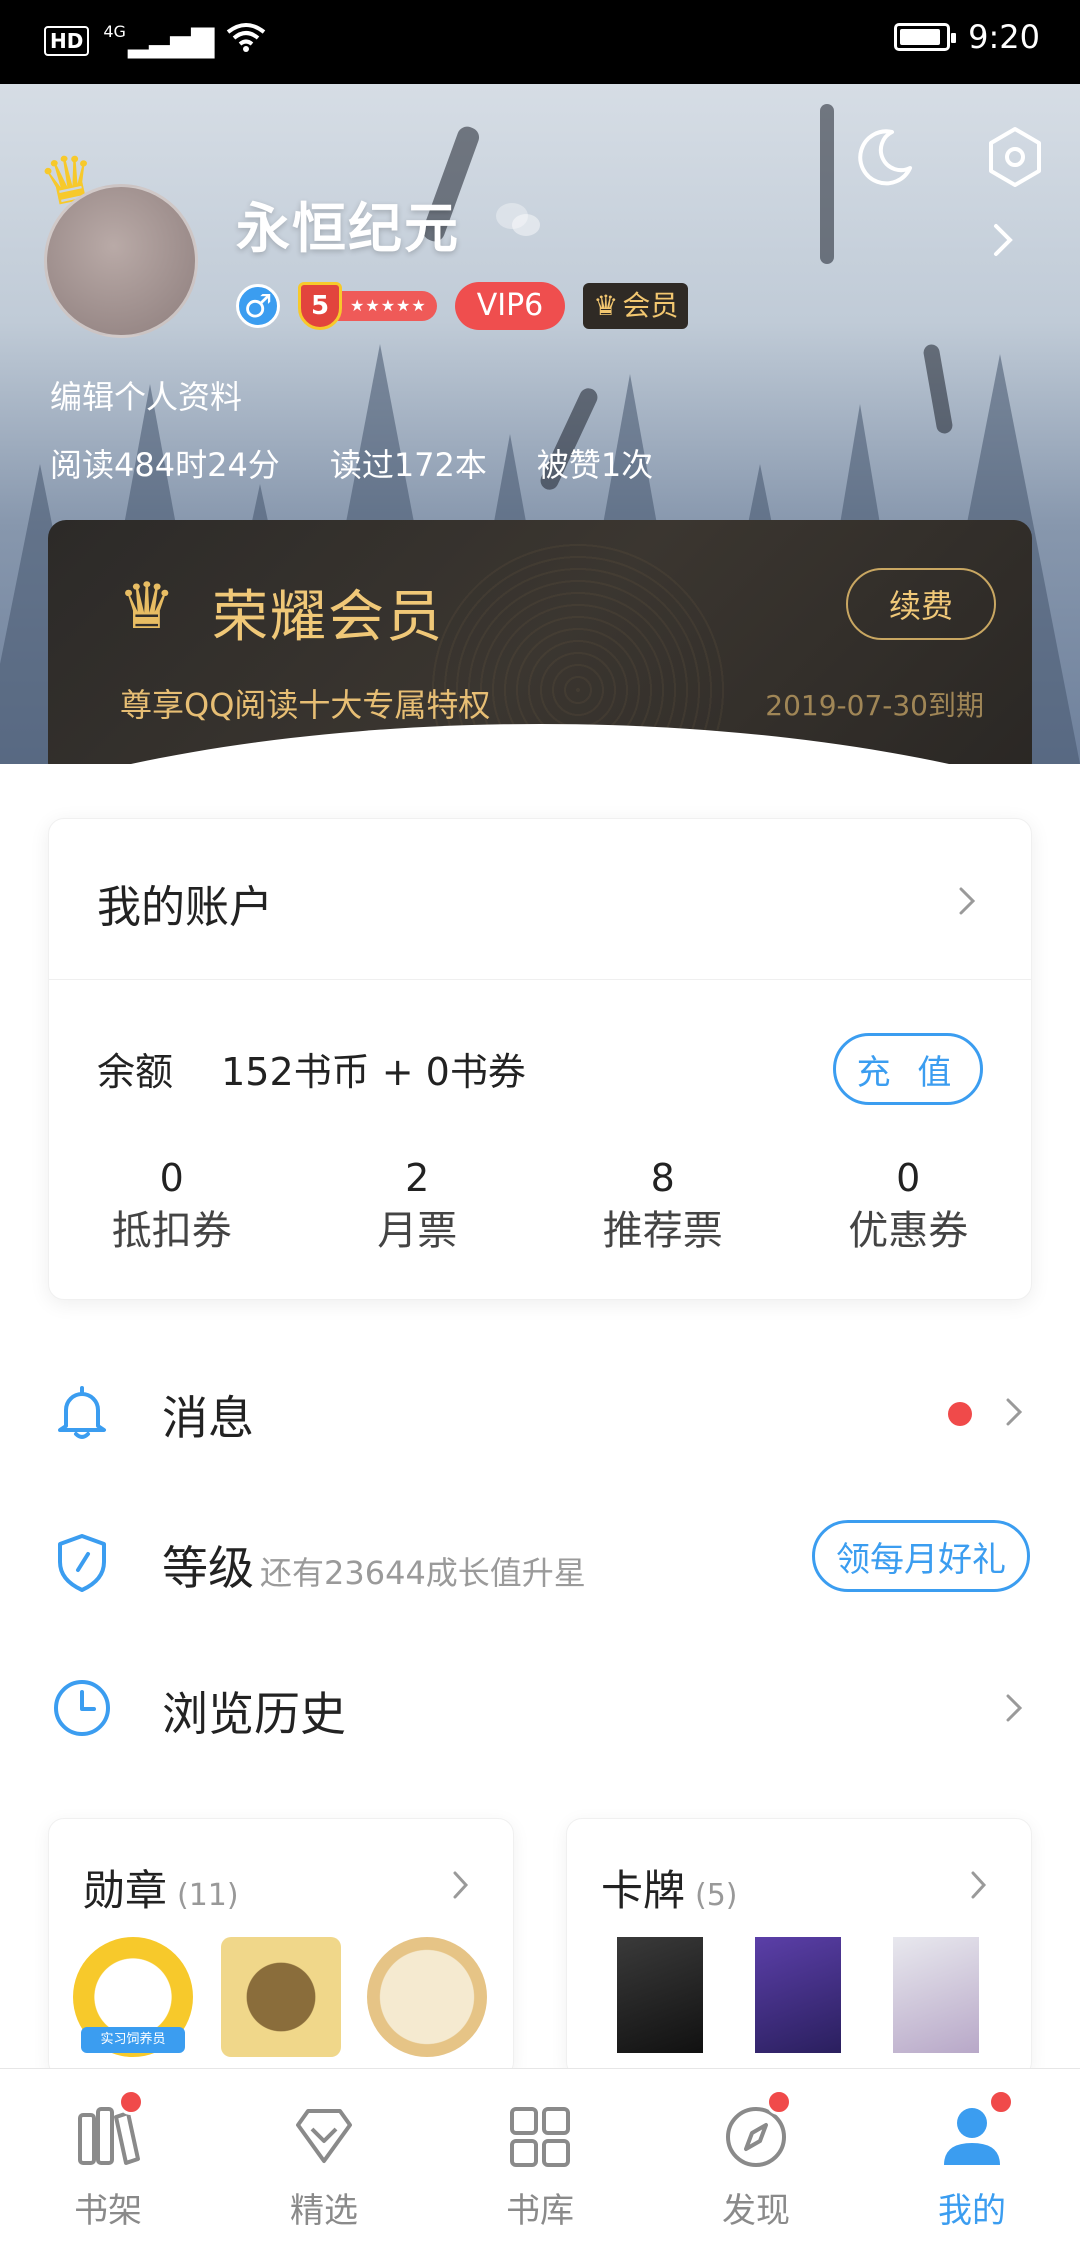 The height and width of the screenshot is (2244, 1080). I want to click on network-type: 4G, so click(114, 31).